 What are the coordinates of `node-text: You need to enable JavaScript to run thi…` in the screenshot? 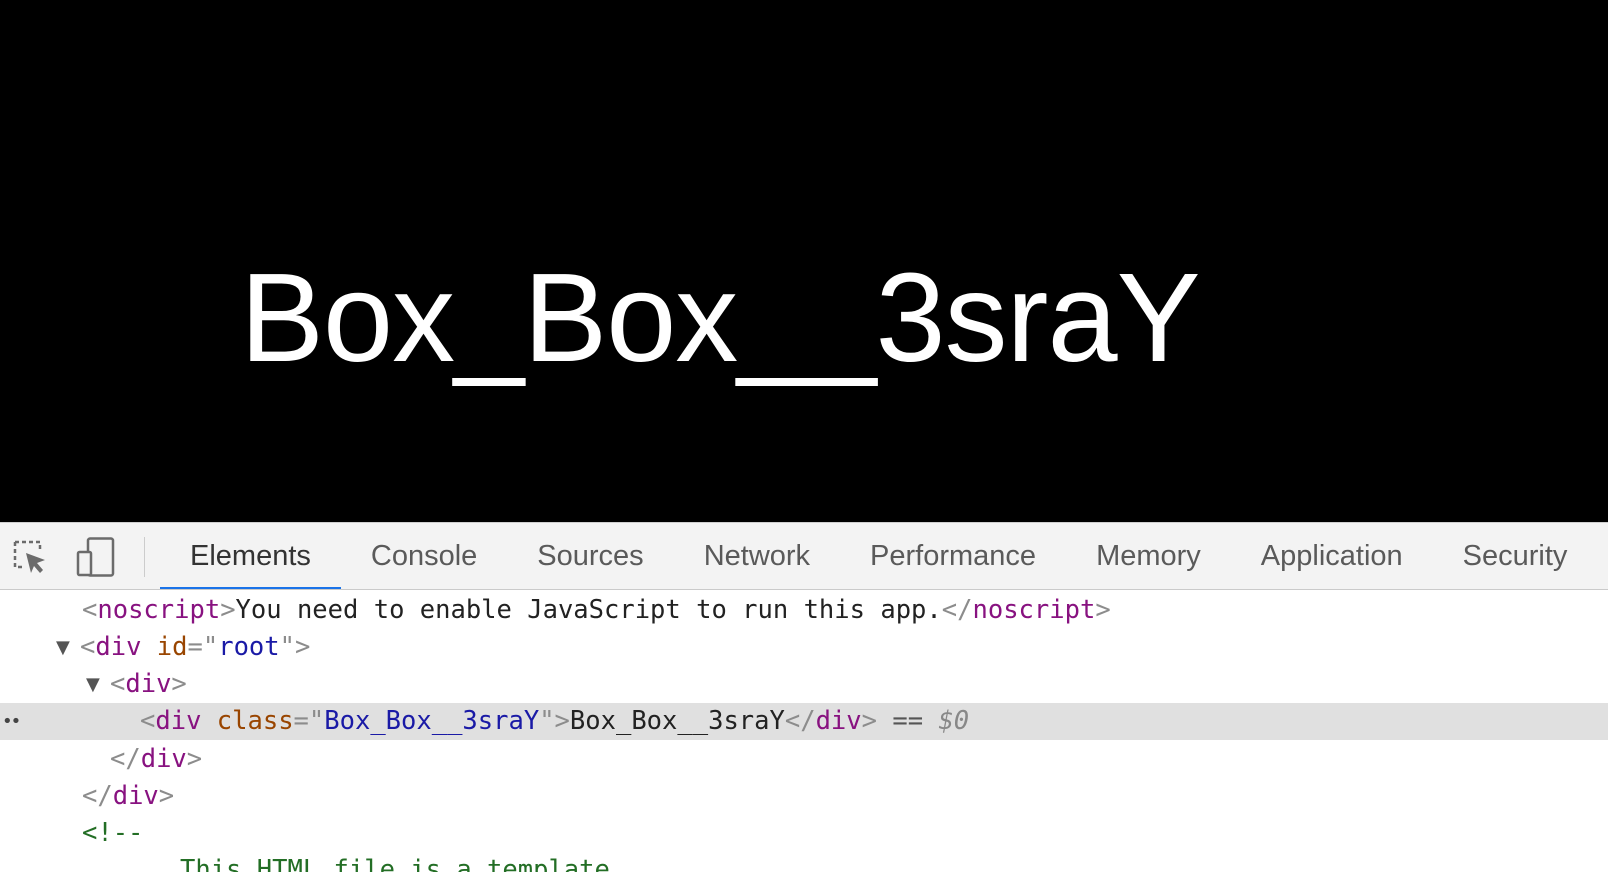 It's located at (588, 610).